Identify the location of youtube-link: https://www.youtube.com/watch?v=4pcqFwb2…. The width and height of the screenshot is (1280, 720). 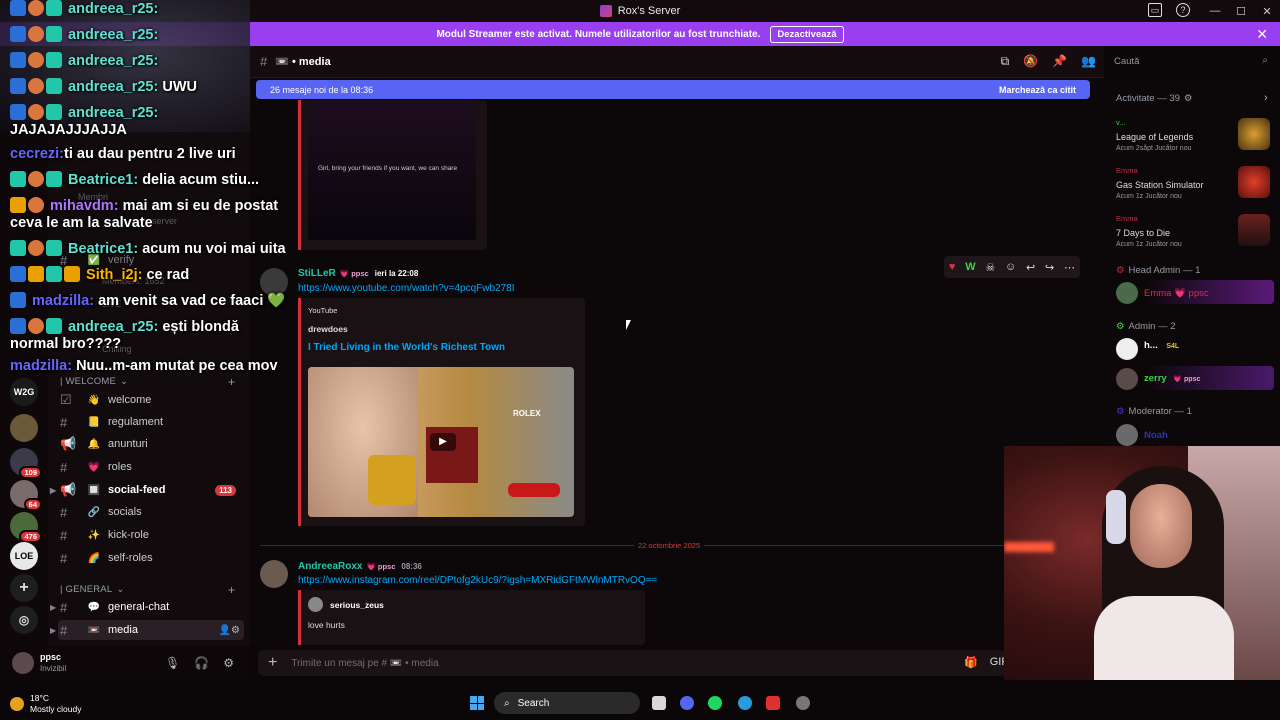
(406, 288).